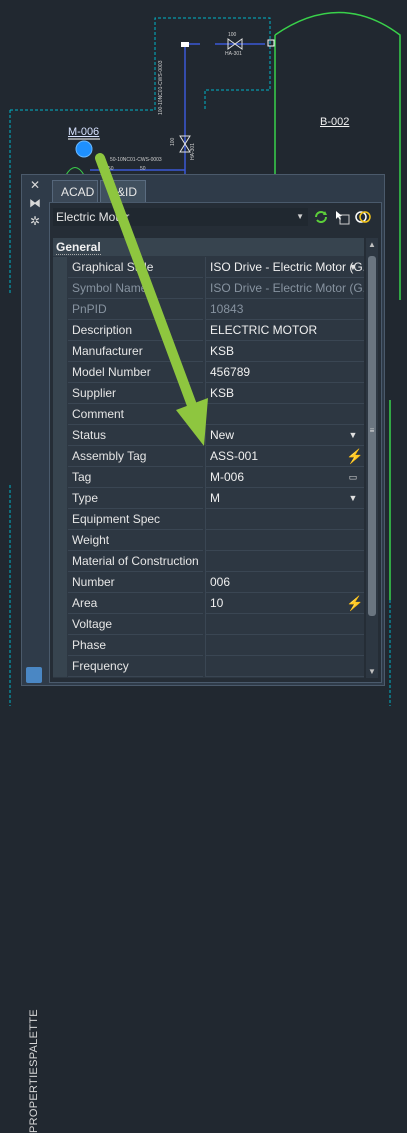 This screenshot has width=407, height=1133. I want to click on property-row: Material of Construction, so click(208, 561).